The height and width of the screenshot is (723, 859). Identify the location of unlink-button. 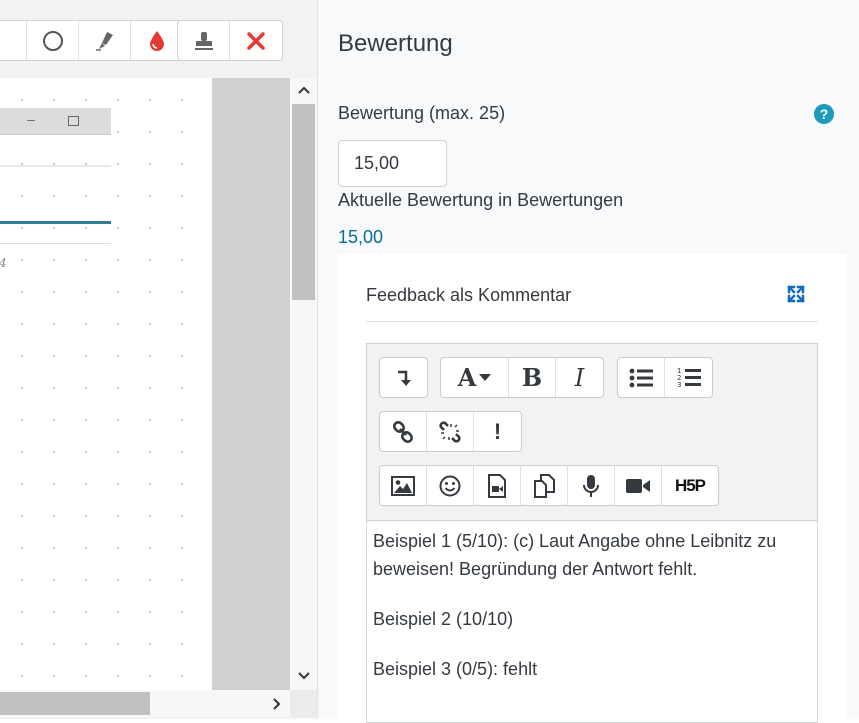
(450, 431).